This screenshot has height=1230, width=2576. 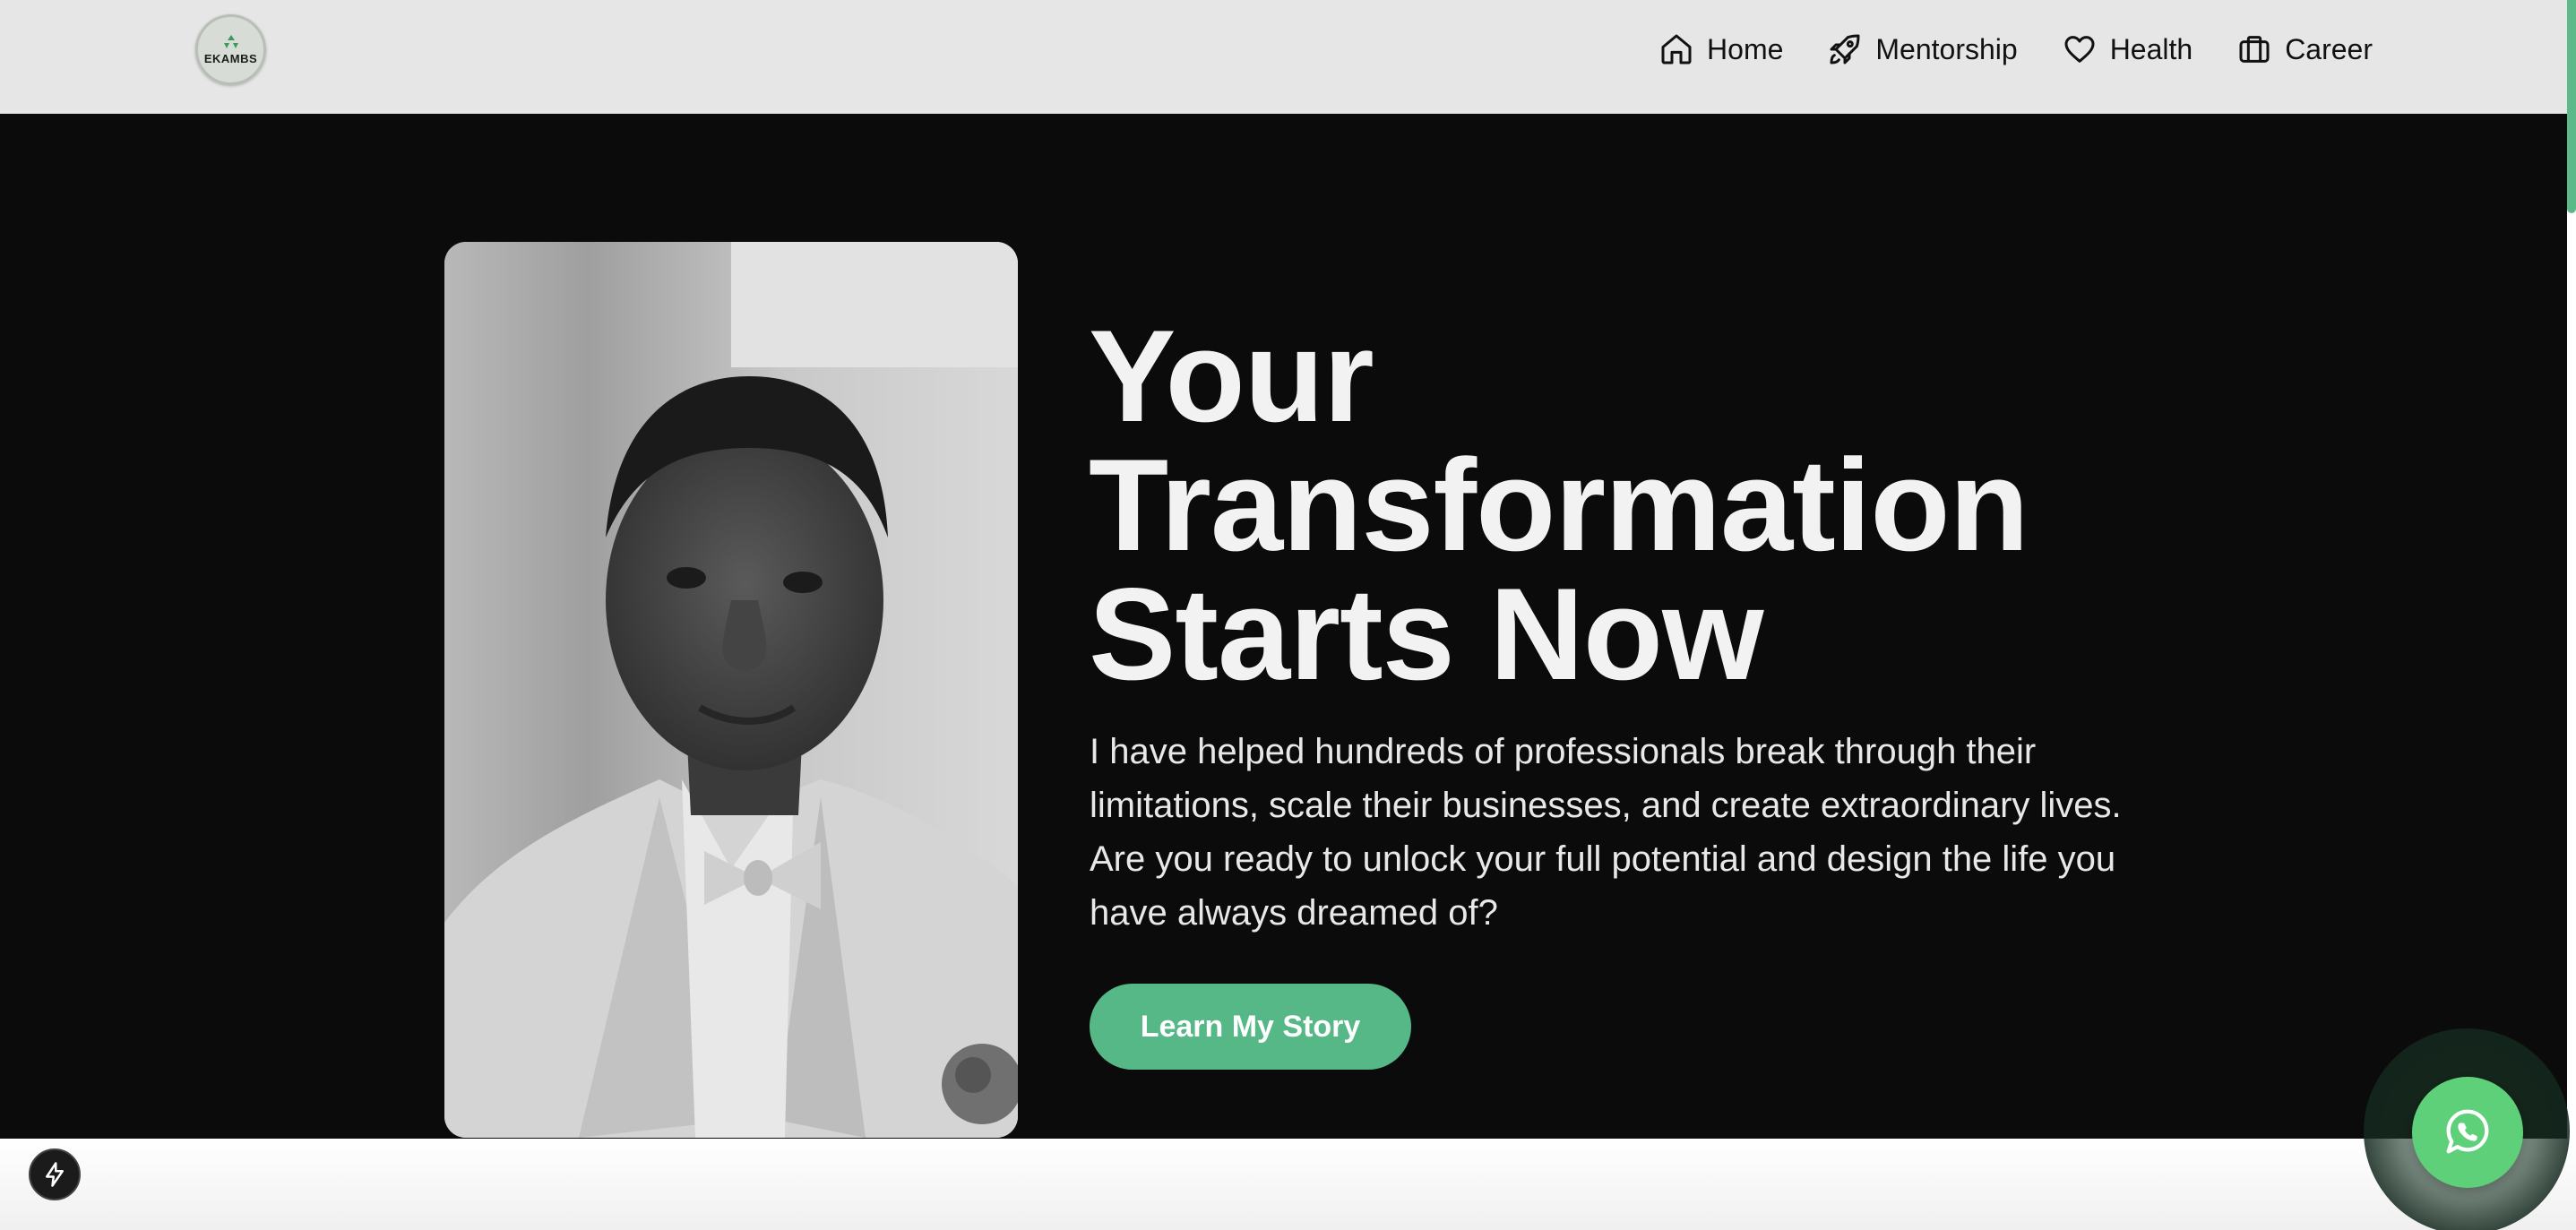 I want to click on top-navbar: EKAMBS Home Mentorship Health Career, so click(x=1288, y=57).